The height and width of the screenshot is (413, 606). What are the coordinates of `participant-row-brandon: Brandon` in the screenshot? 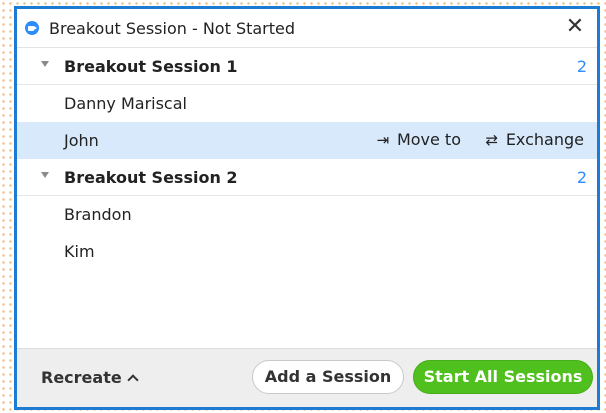 It's located at (307, 214).